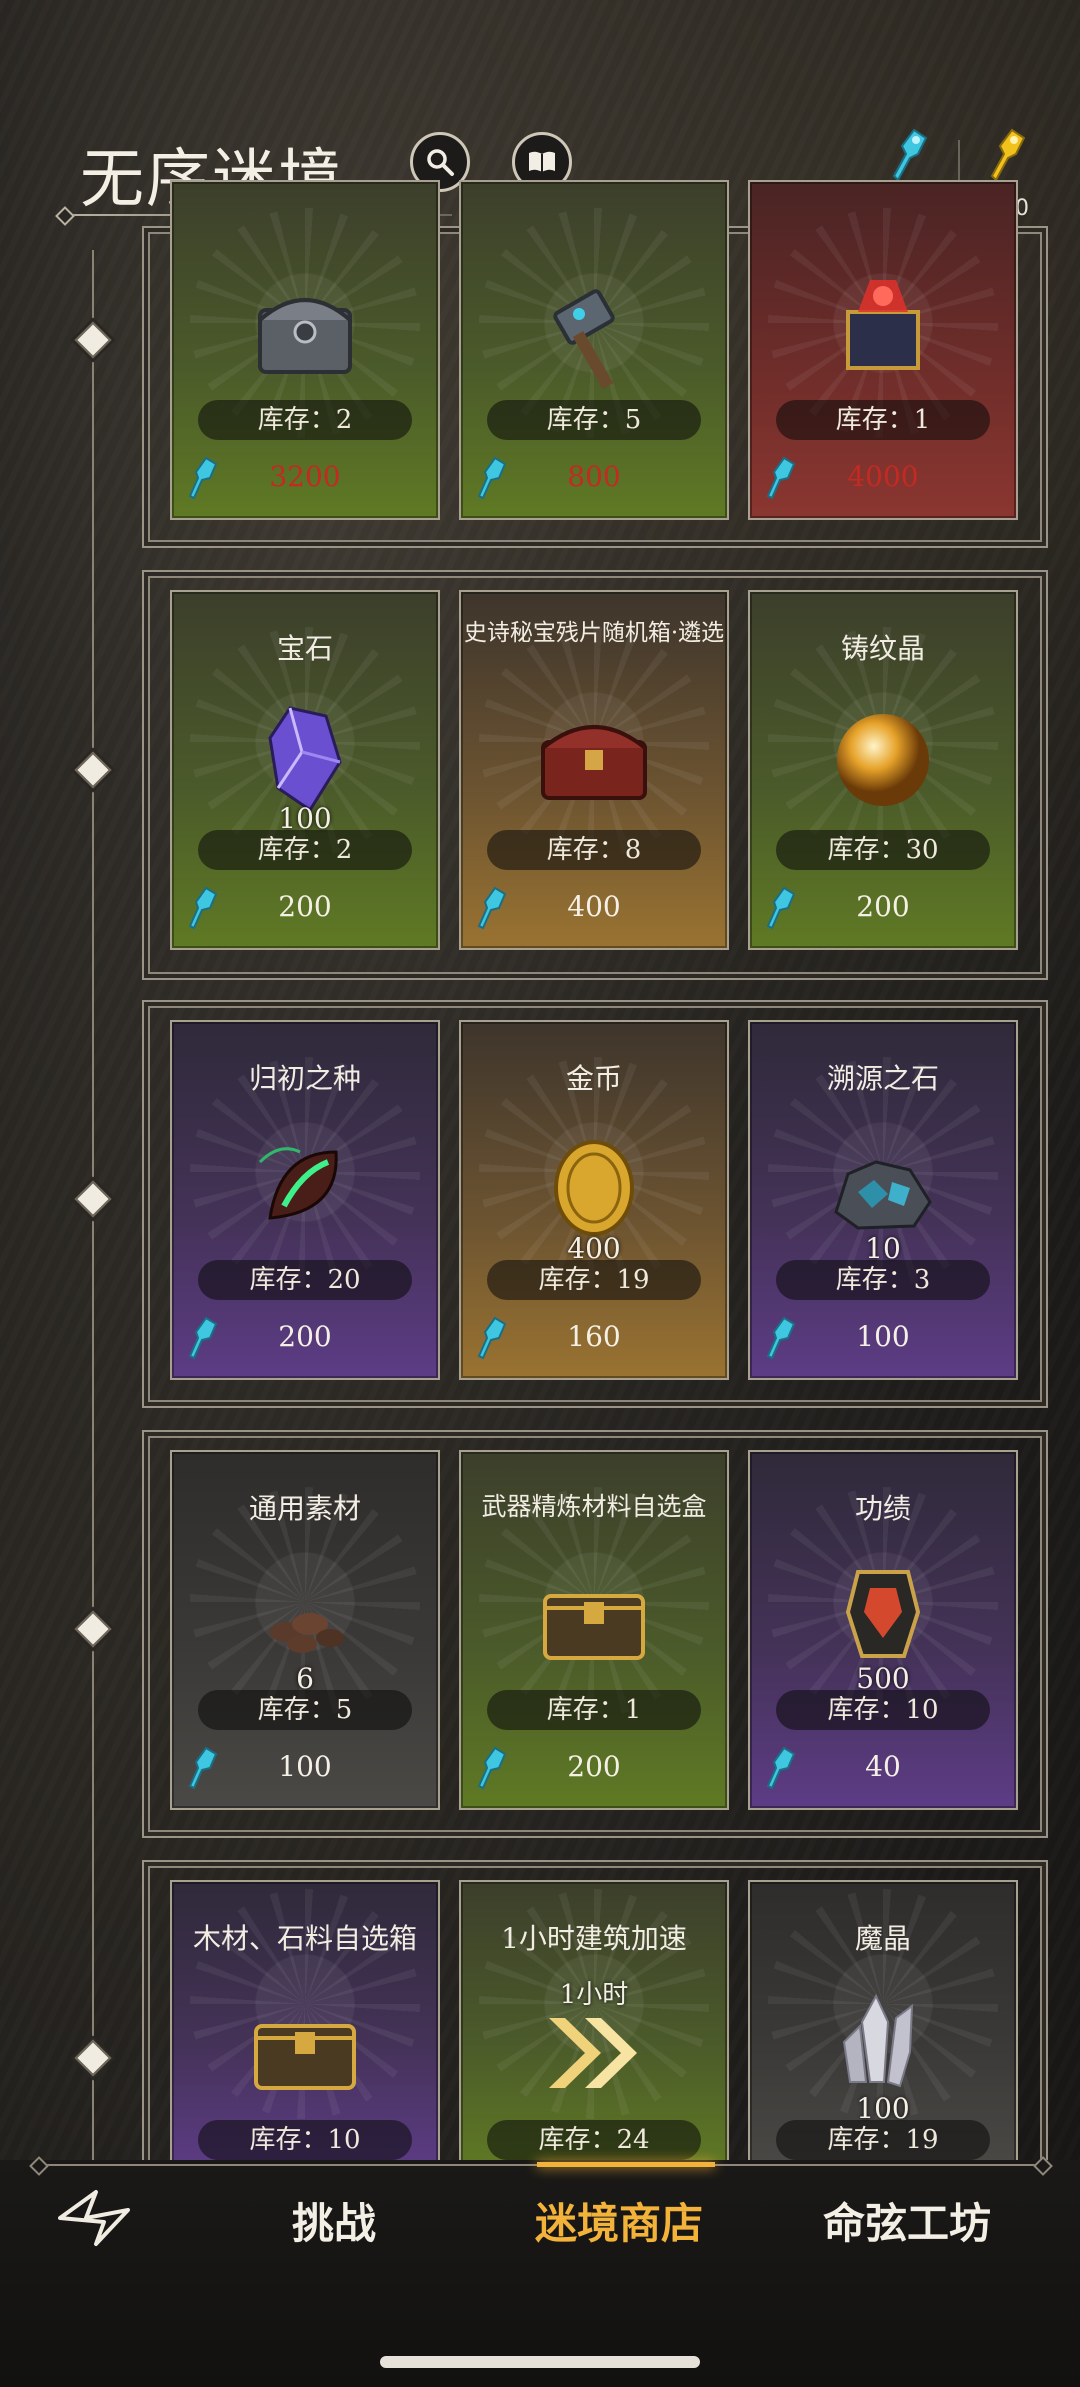 The width and height of the screenshot is (1080, 2387). Describe the element at coordinates (305, 770) in the screenshot. I see `shop-item-card: 宝石 100 库存：2 200` at that location.